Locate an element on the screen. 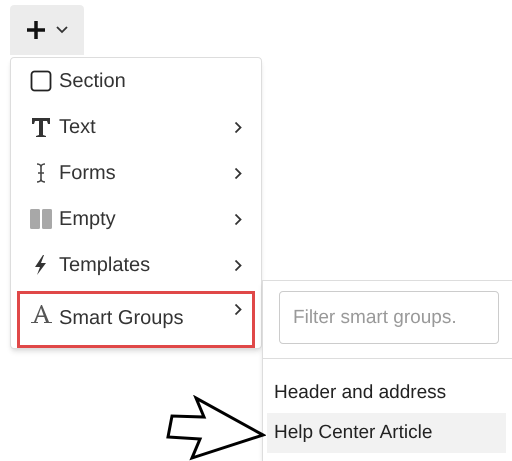 This screenshot has width=512, height=461. submenu-item: Header and address is located at coordinates (386, 393).